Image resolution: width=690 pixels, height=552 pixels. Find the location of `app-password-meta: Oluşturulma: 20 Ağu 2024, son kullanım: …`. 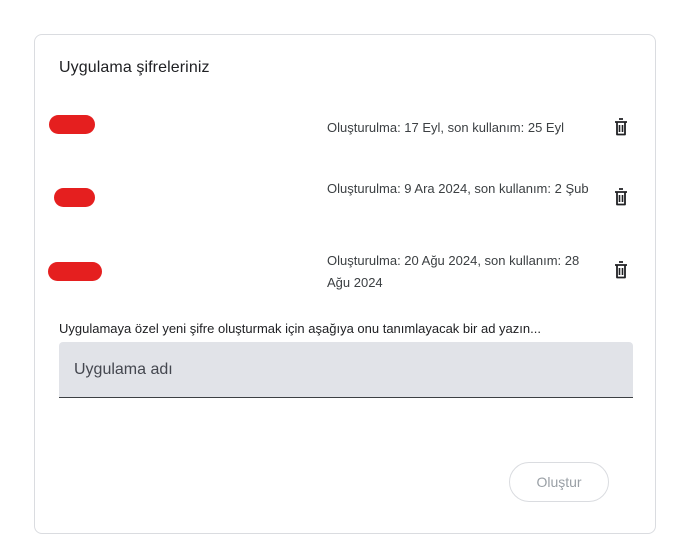

app-password-meta: Oluşturulma: 20 Ağu 2024, son kullanım: … is located at coordinates (453, 271).